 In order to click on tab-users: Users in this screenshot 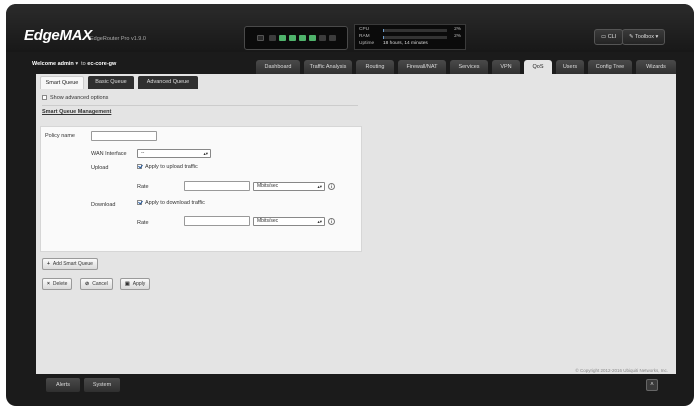, I will do `click(570, 67)`.